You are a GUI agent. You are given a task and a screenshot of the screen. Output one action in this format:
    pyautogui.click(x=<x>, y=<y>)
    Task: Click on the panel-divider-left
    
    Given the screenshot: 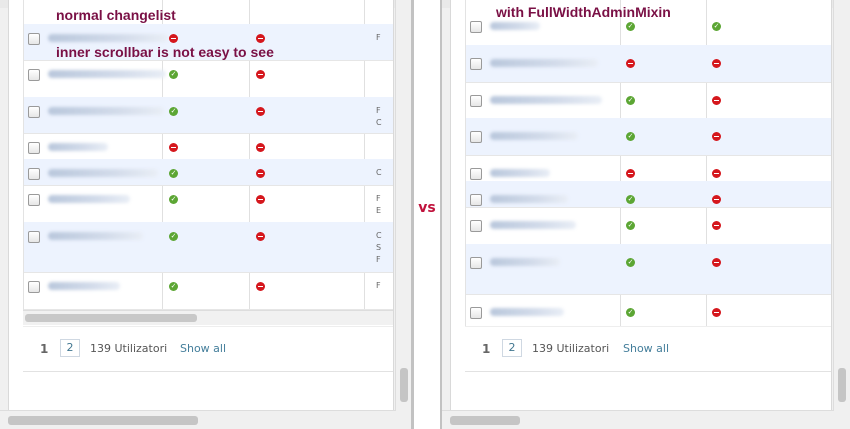 What is the action you would take?
    pyautogui.click(x=412, y=214)
    